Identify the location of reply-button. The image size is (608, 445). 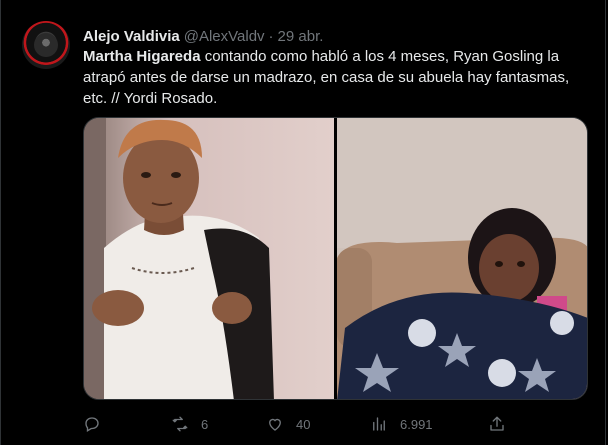
(98, 424).